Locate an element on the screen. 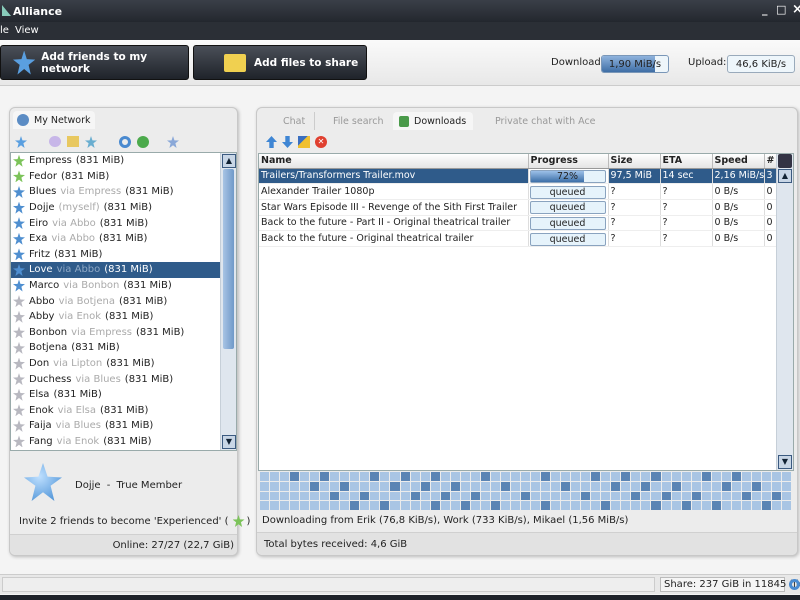 Image resolution: width=800 pixels, height=600 pixels. column-header: Progress is located at coordinates (568, 161).